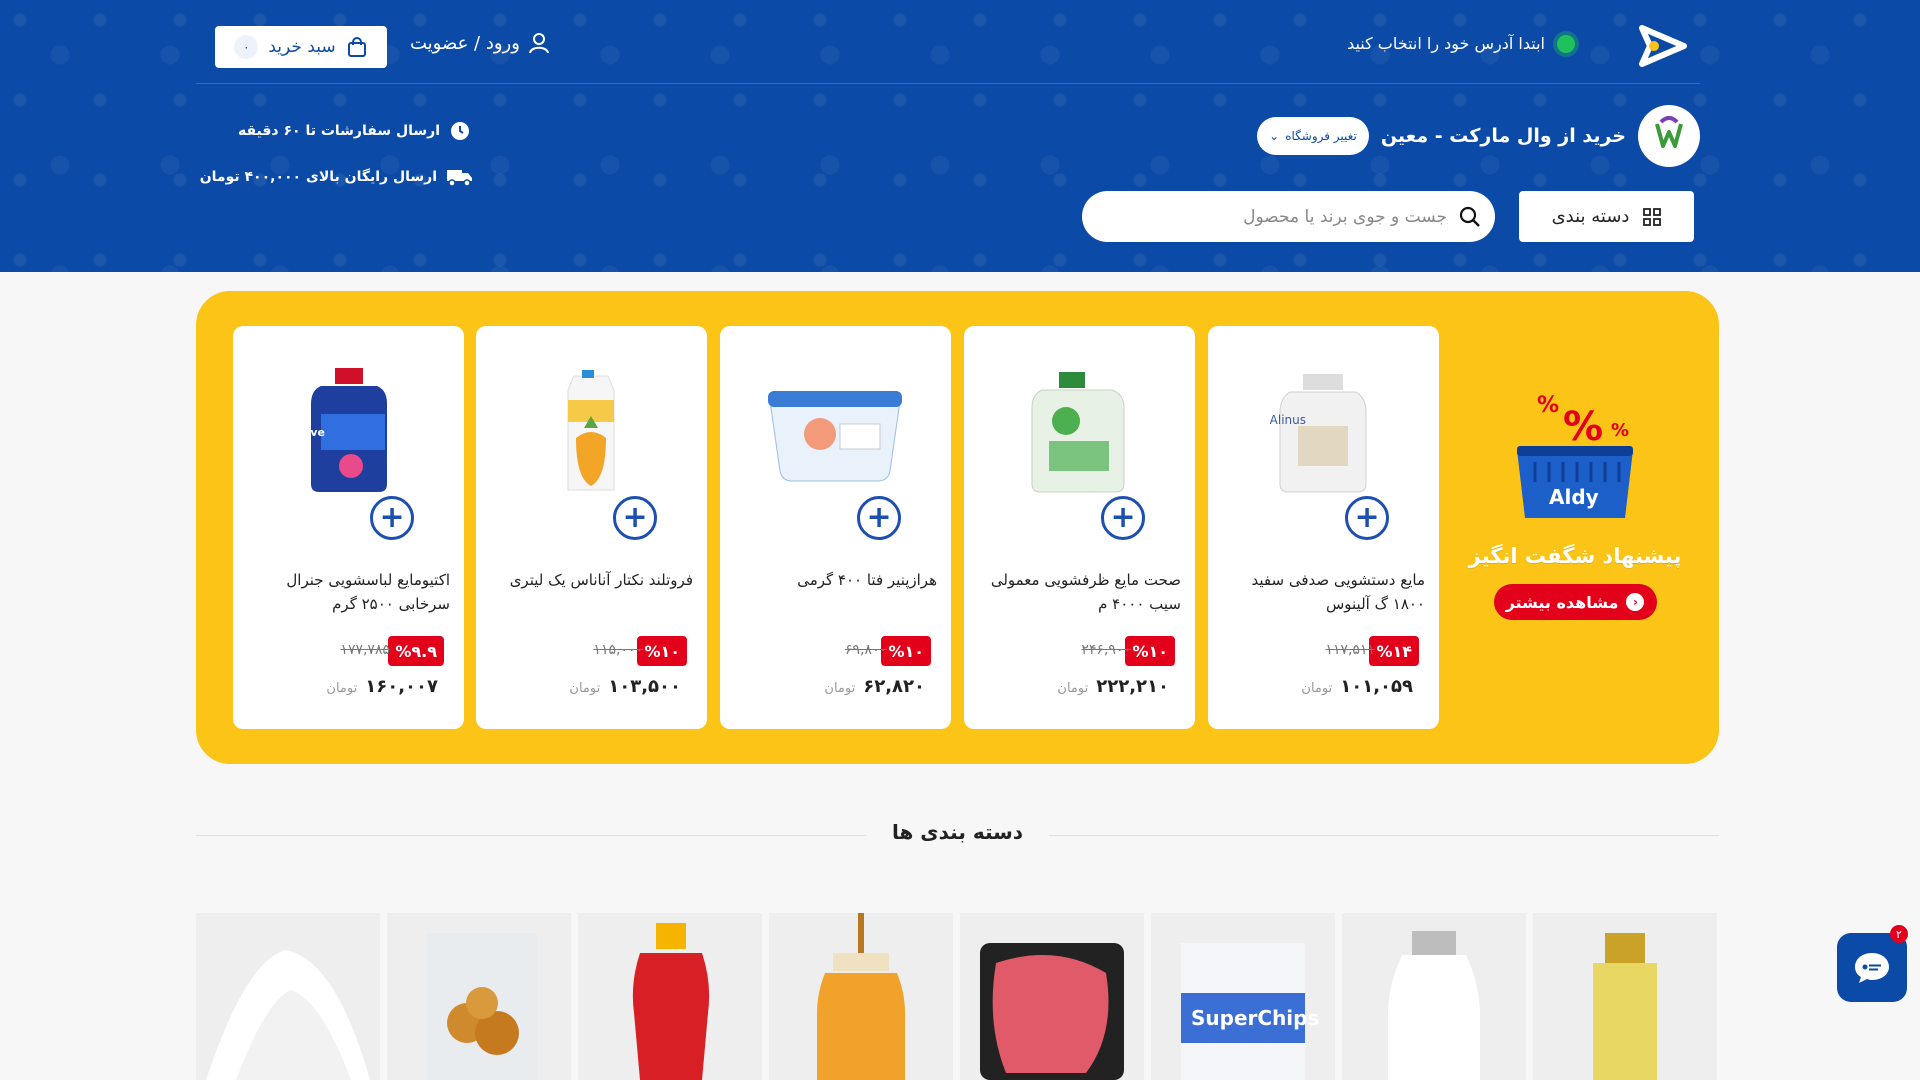  Describe the element at coordinates (1313, 136) in the screenshot. I see `change-store-button: تغییر فروشگاه ⌄` at that location.